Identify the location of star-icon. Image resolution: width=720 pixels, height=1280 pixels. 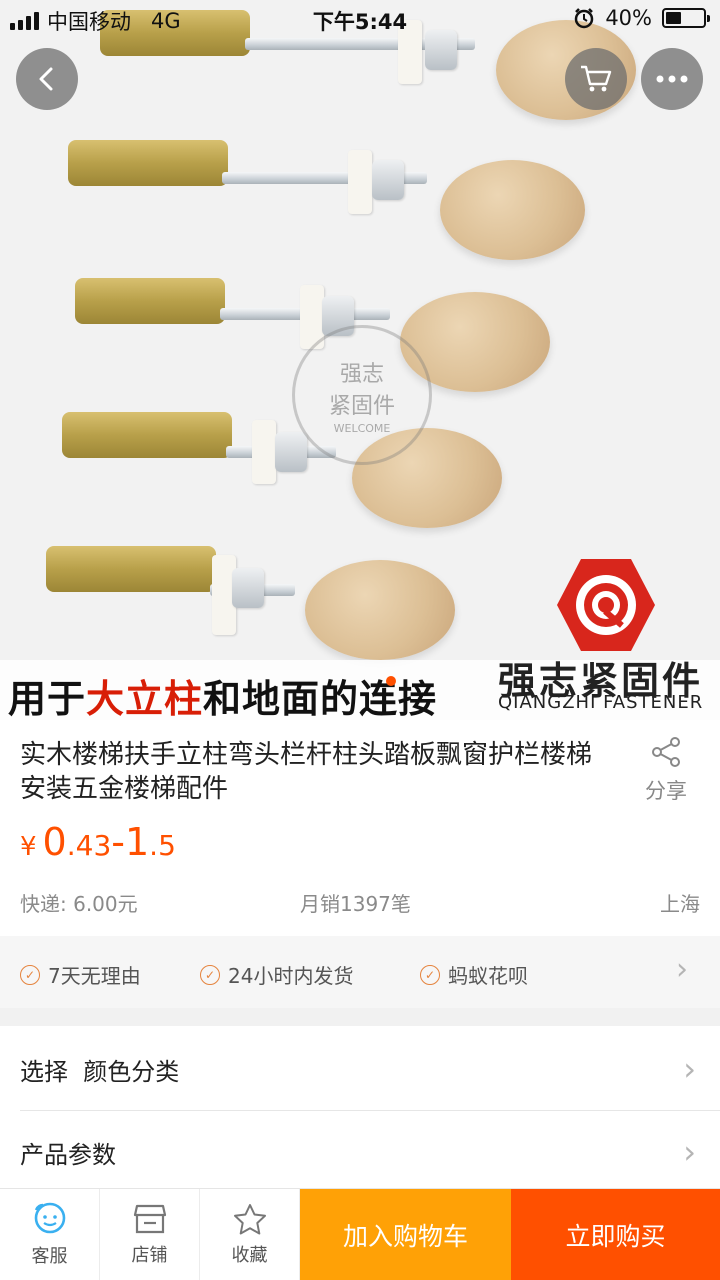
(249, 1218).